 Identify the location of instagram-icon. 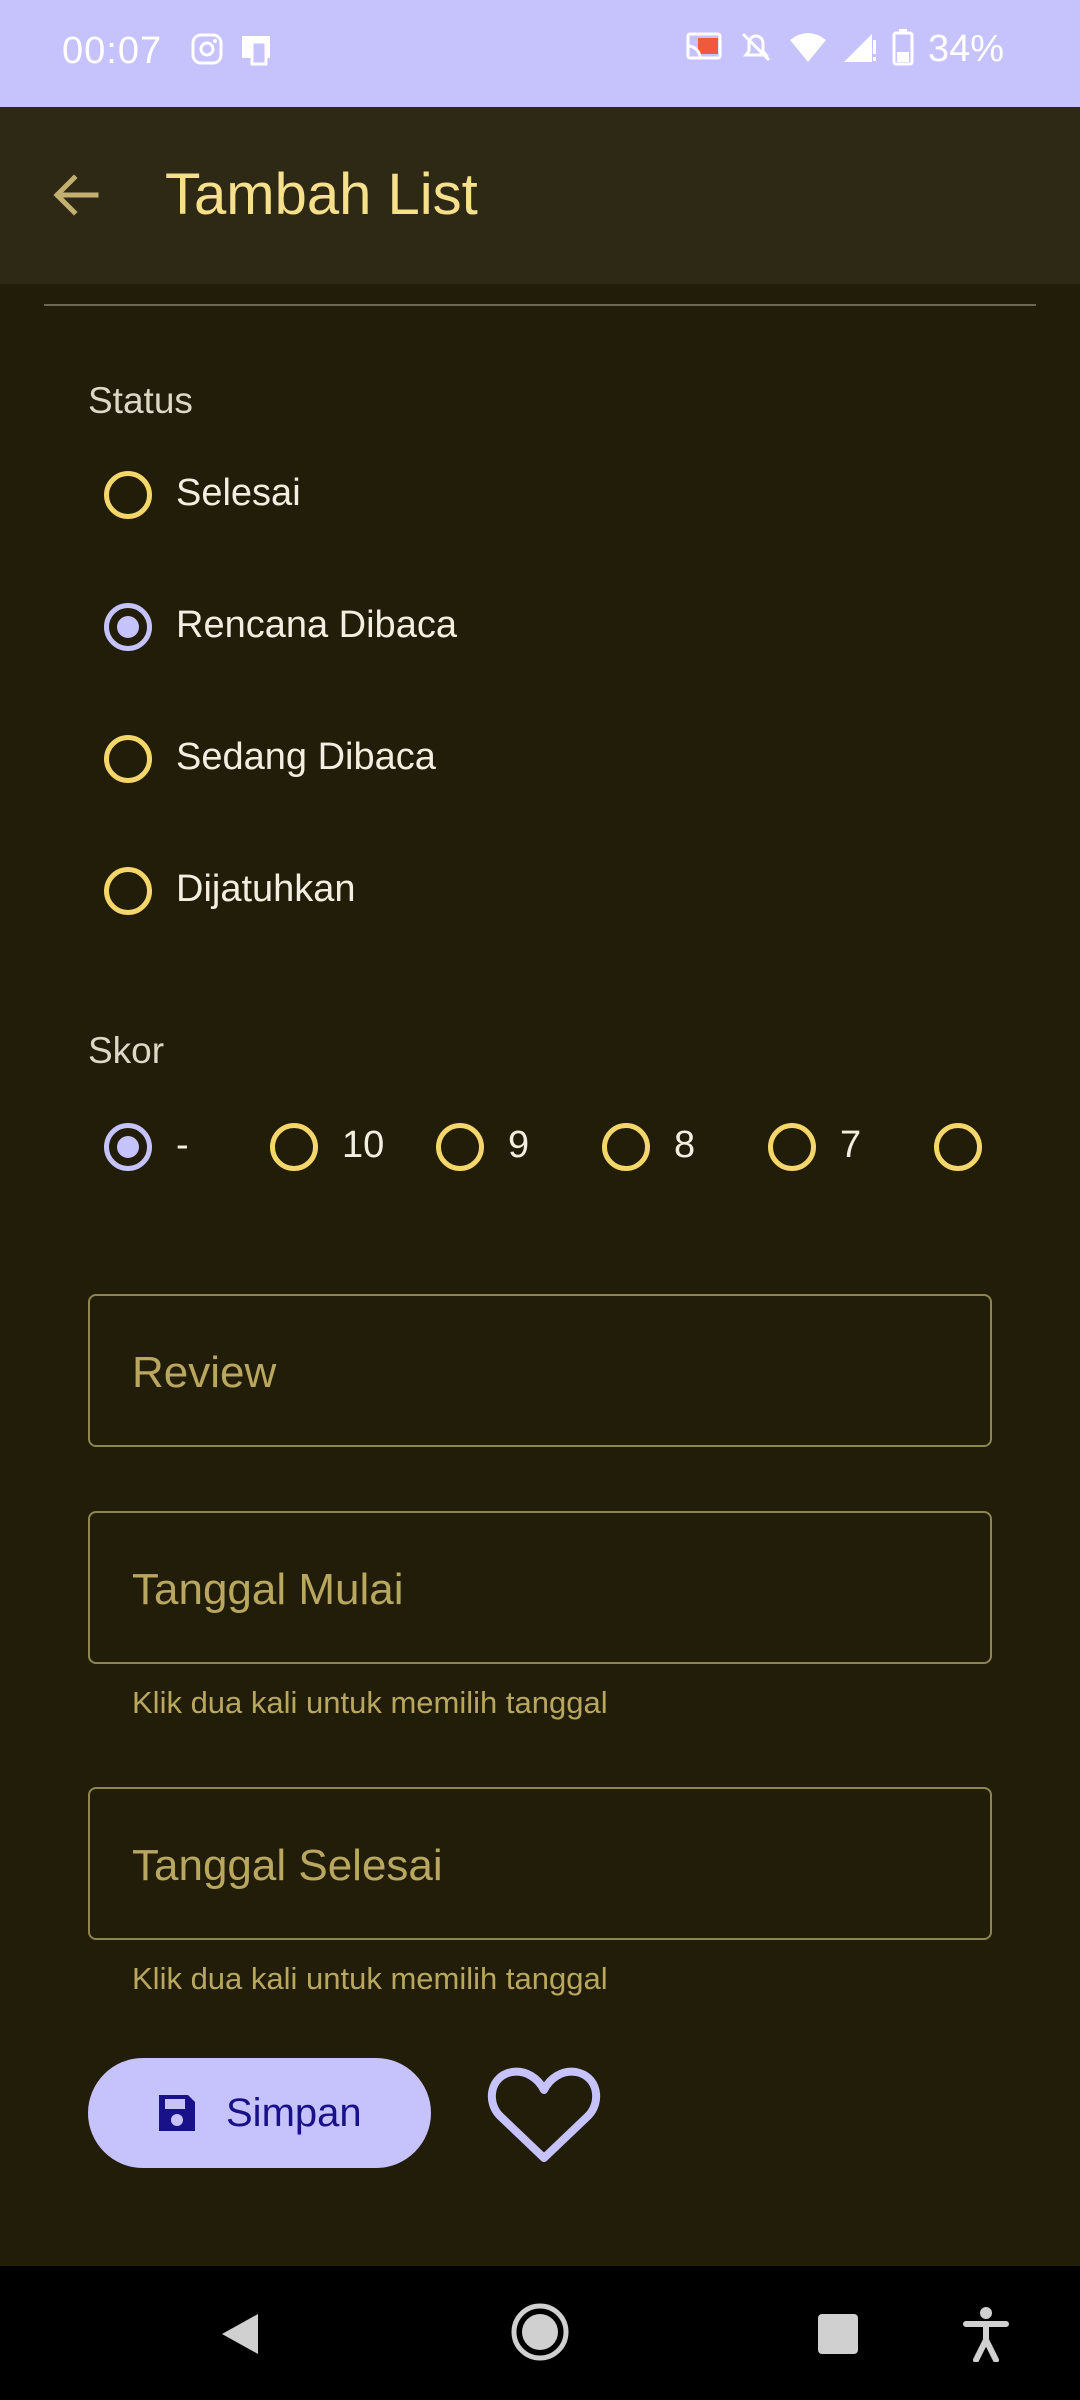
(207, 51).